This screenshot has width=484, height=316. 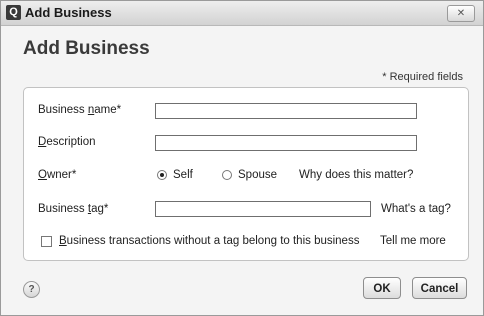 What do you see at coordinates (263, 209) in the screenshot?
I see `business-tag-field` at bounding box center [263, 209].